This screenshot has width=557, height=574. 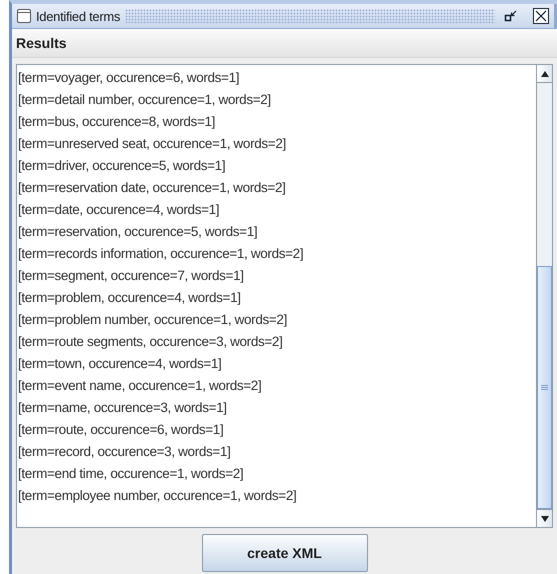 What do you see at coordinates (140, 386) in the screenshot?
I see `result-line: [term=event name, occurence=1, words=2]` at bounding box center [140, 386].